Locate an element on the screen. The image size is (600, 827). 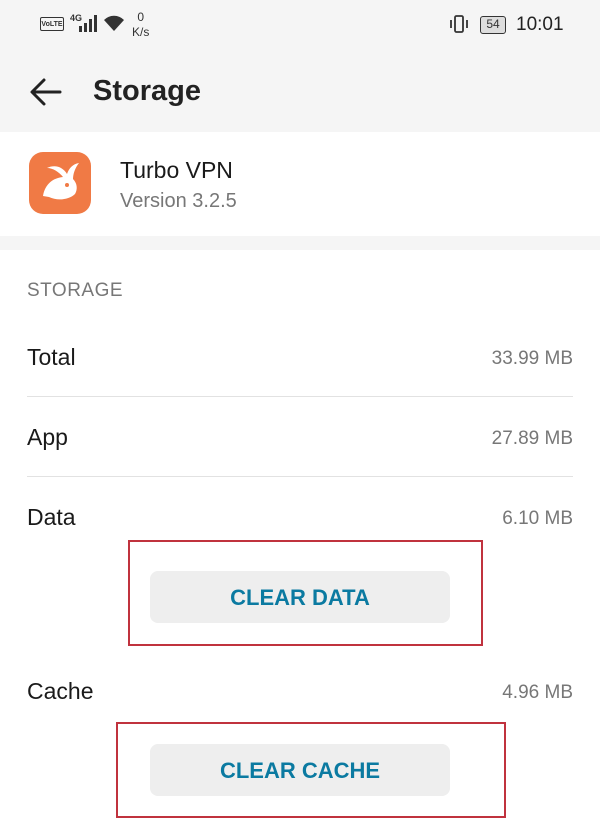
app-info-card: Turbo VPN Version 3.2.5 is located at coordinates (300, 184).